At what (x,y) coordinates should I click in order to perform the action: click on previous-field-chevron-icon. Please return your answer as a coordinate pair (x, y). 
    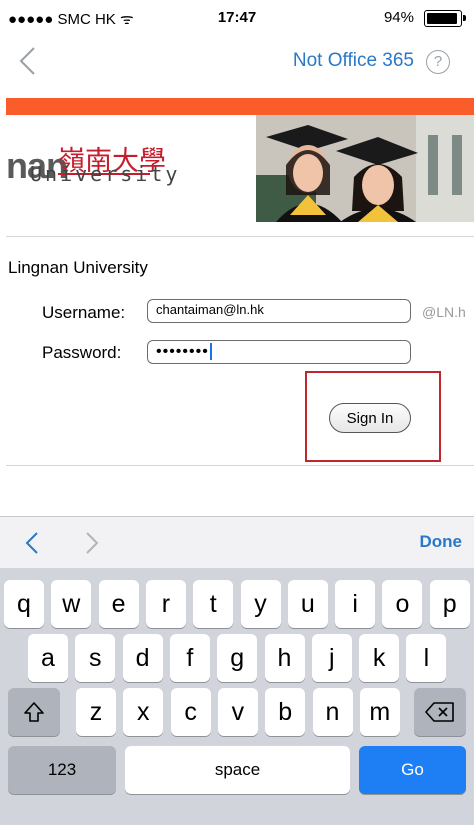
    Looking at the image, I should click on (32, 543).